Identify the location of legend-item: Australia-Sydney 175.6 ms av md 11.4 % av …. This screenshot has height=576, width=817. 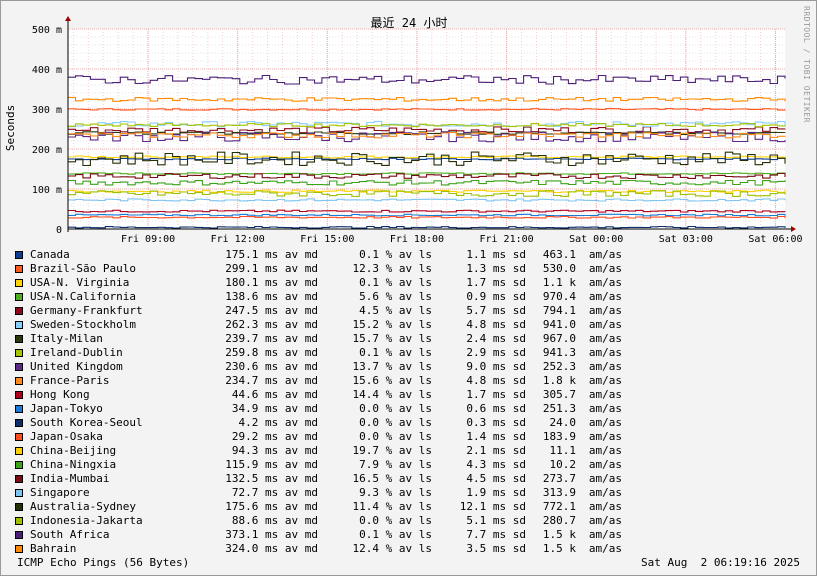
(318, 507).